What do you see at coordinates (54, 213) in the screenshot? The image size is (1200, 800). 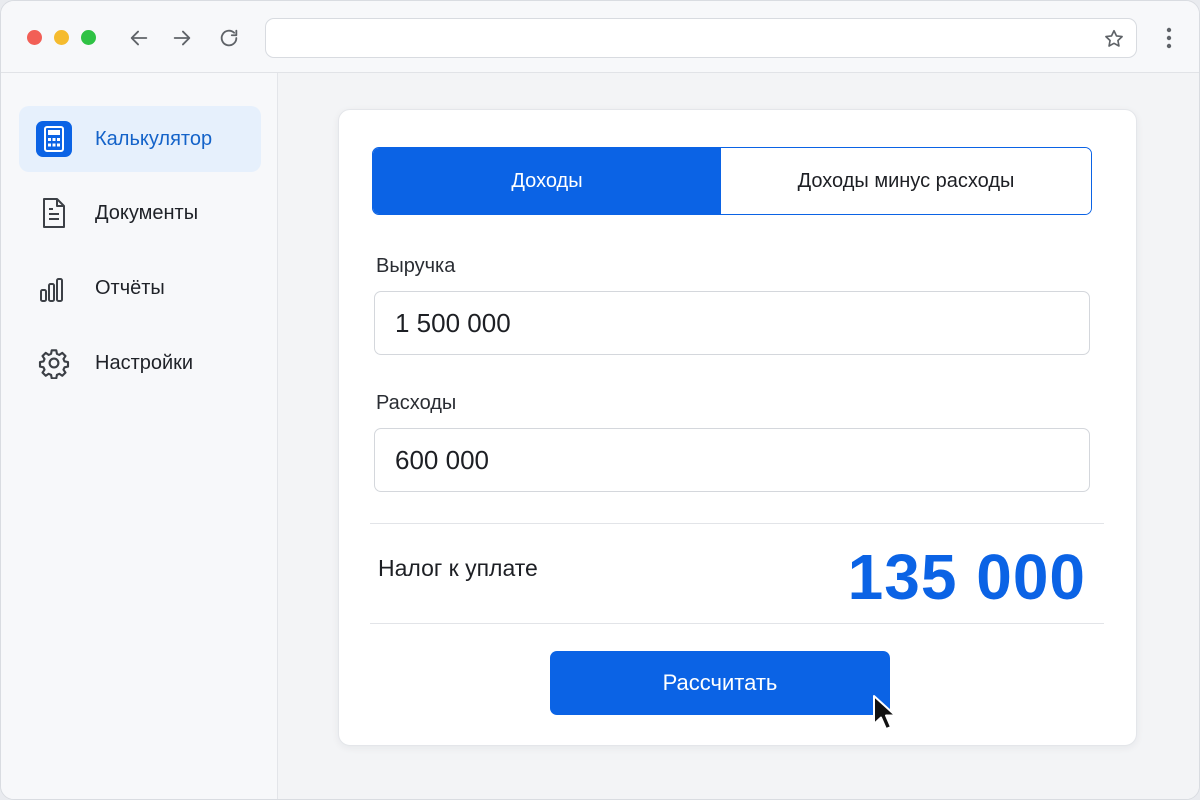 I see `document-icon` at bounding box center [54, 213].